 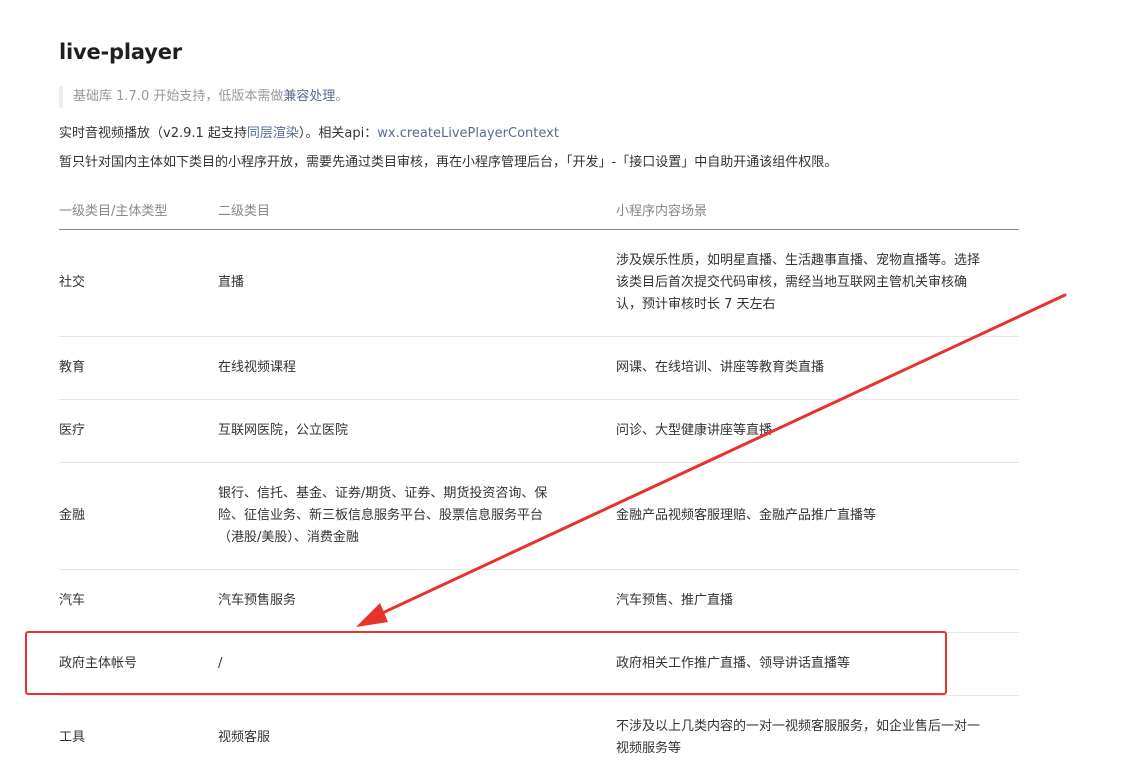 What do you see at coordinates (72, 737) in the screenshot?
I see `cell-level1: 工具` at bounding box center [72, 737].